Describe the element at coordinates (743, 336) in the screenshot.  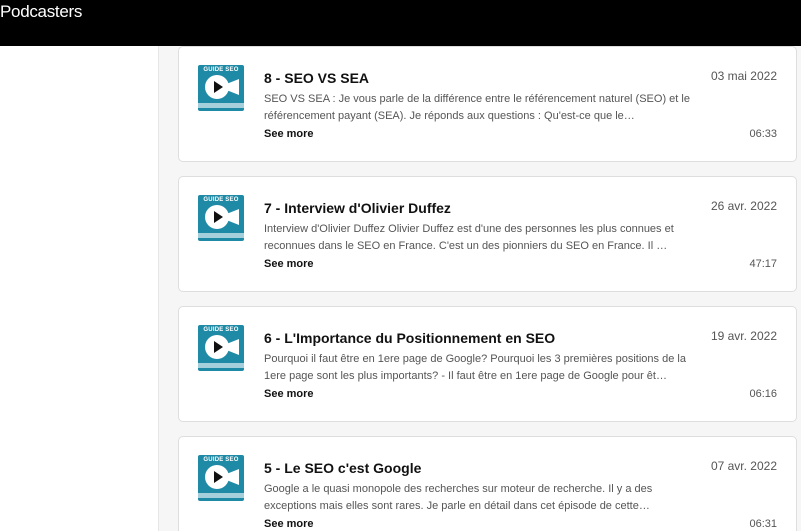
I see `episode-date: 19 avr. 2022` at that location.